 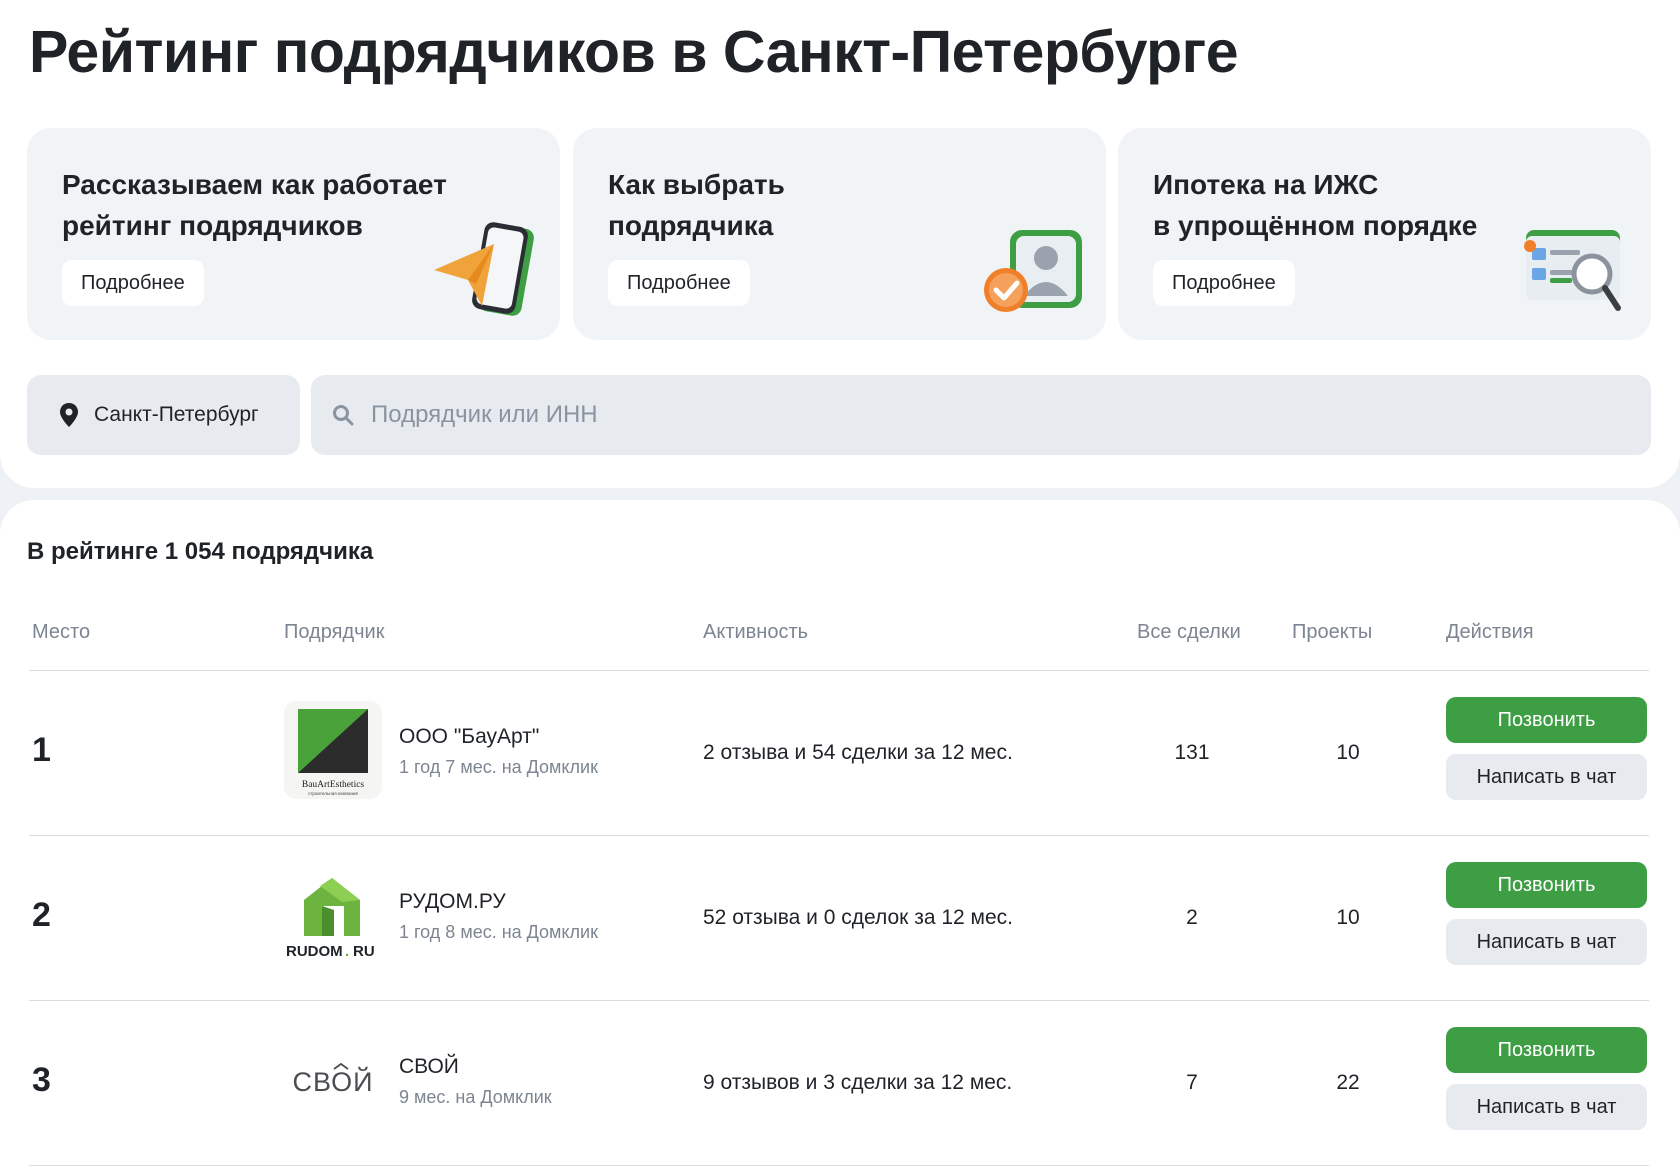 I want to click on contractor-activity: 2 отзыва и 54 сделки за 12 мес., so click(x=858, y=752).